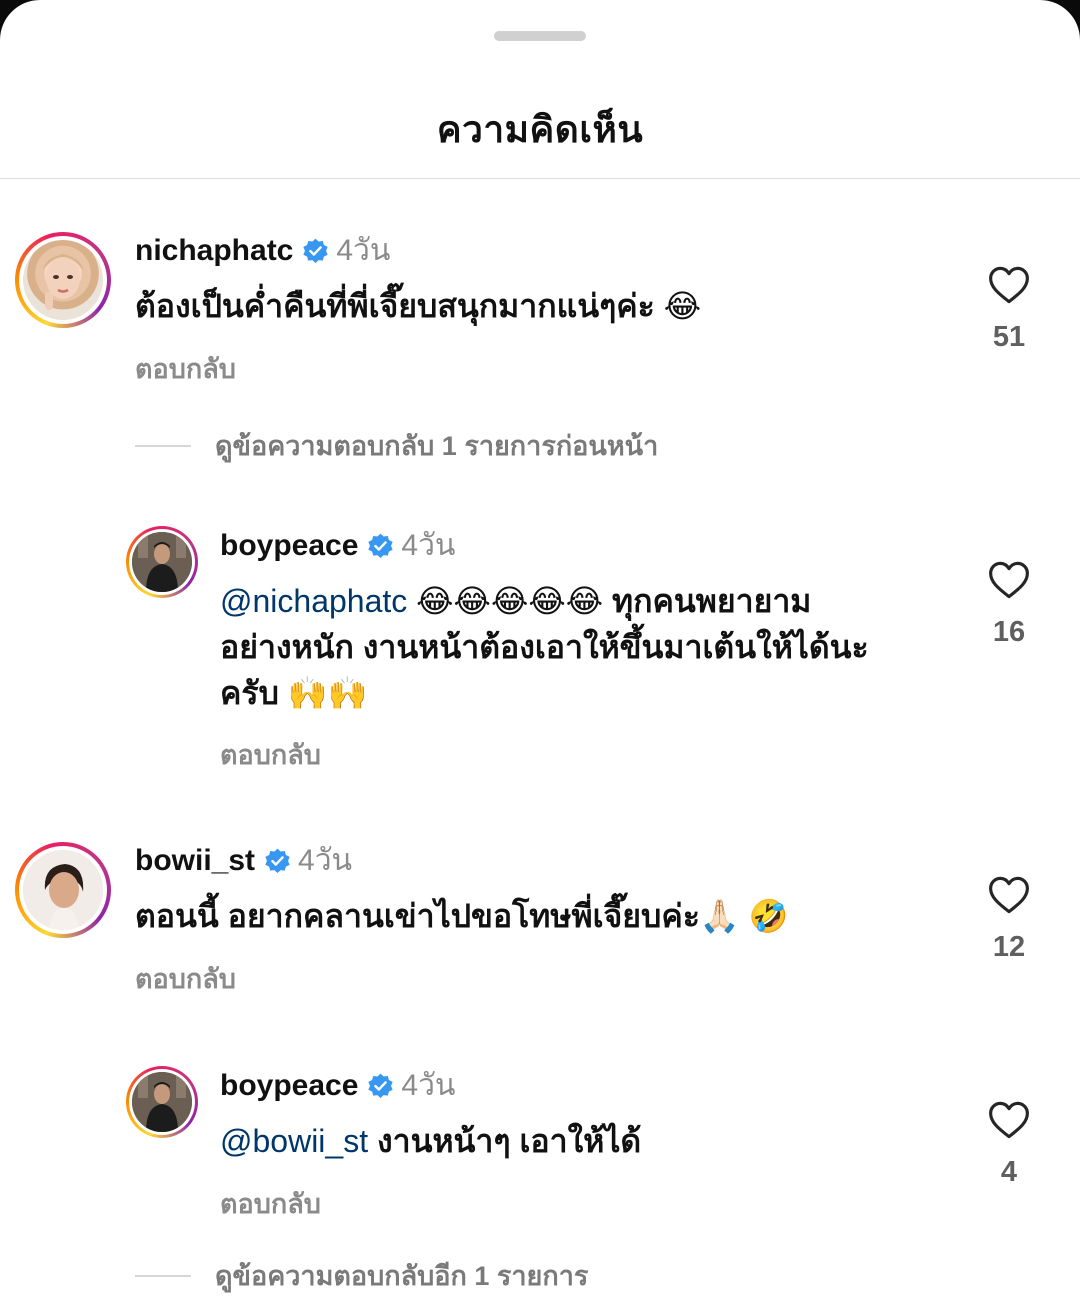 The image size is (1080, 1300). Describe the element at coordinates (540, 129) in the screenshot. I see `sheet-title: ความคิดเห็น` at that location.